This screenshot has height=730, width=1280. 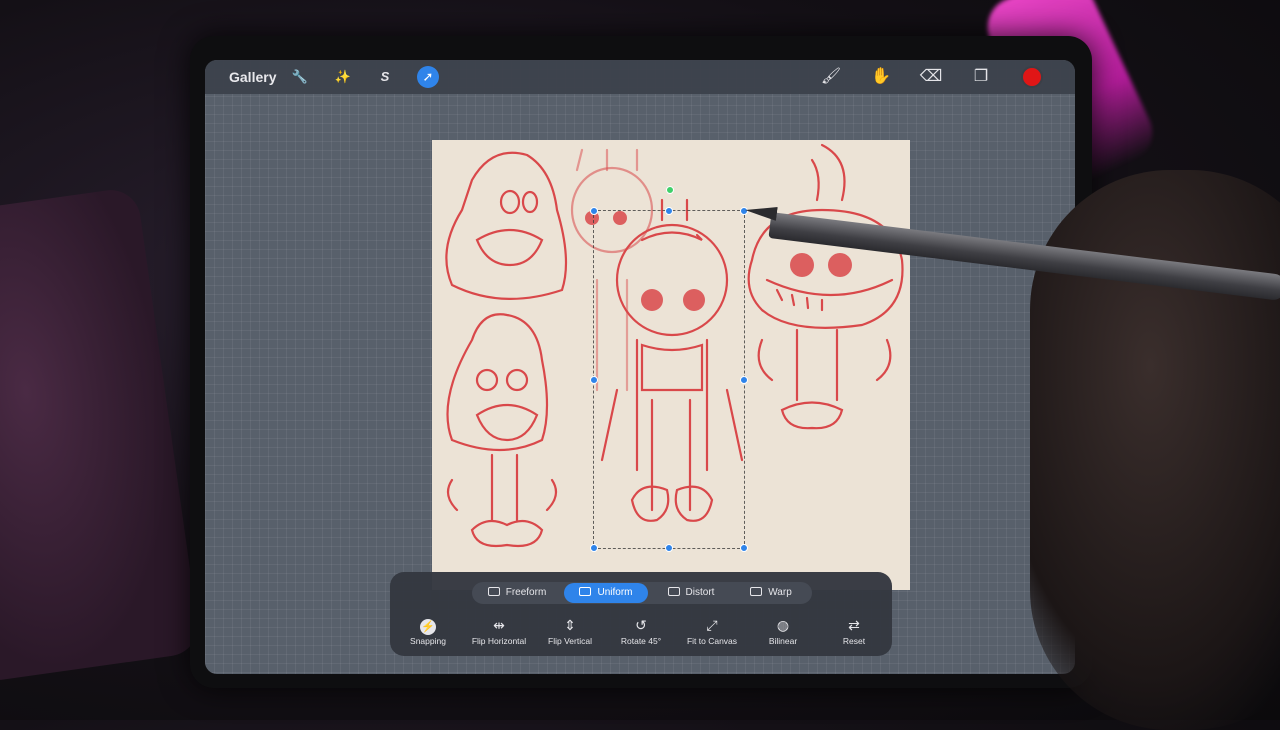 What do you see at coordinates (640, 77) in the screenshot?
I see `top-toolbar: Gallery 🔧 ✨ S ➚ 🖌 ✋ ⌫ ❐` at bounding box center [640, 77].